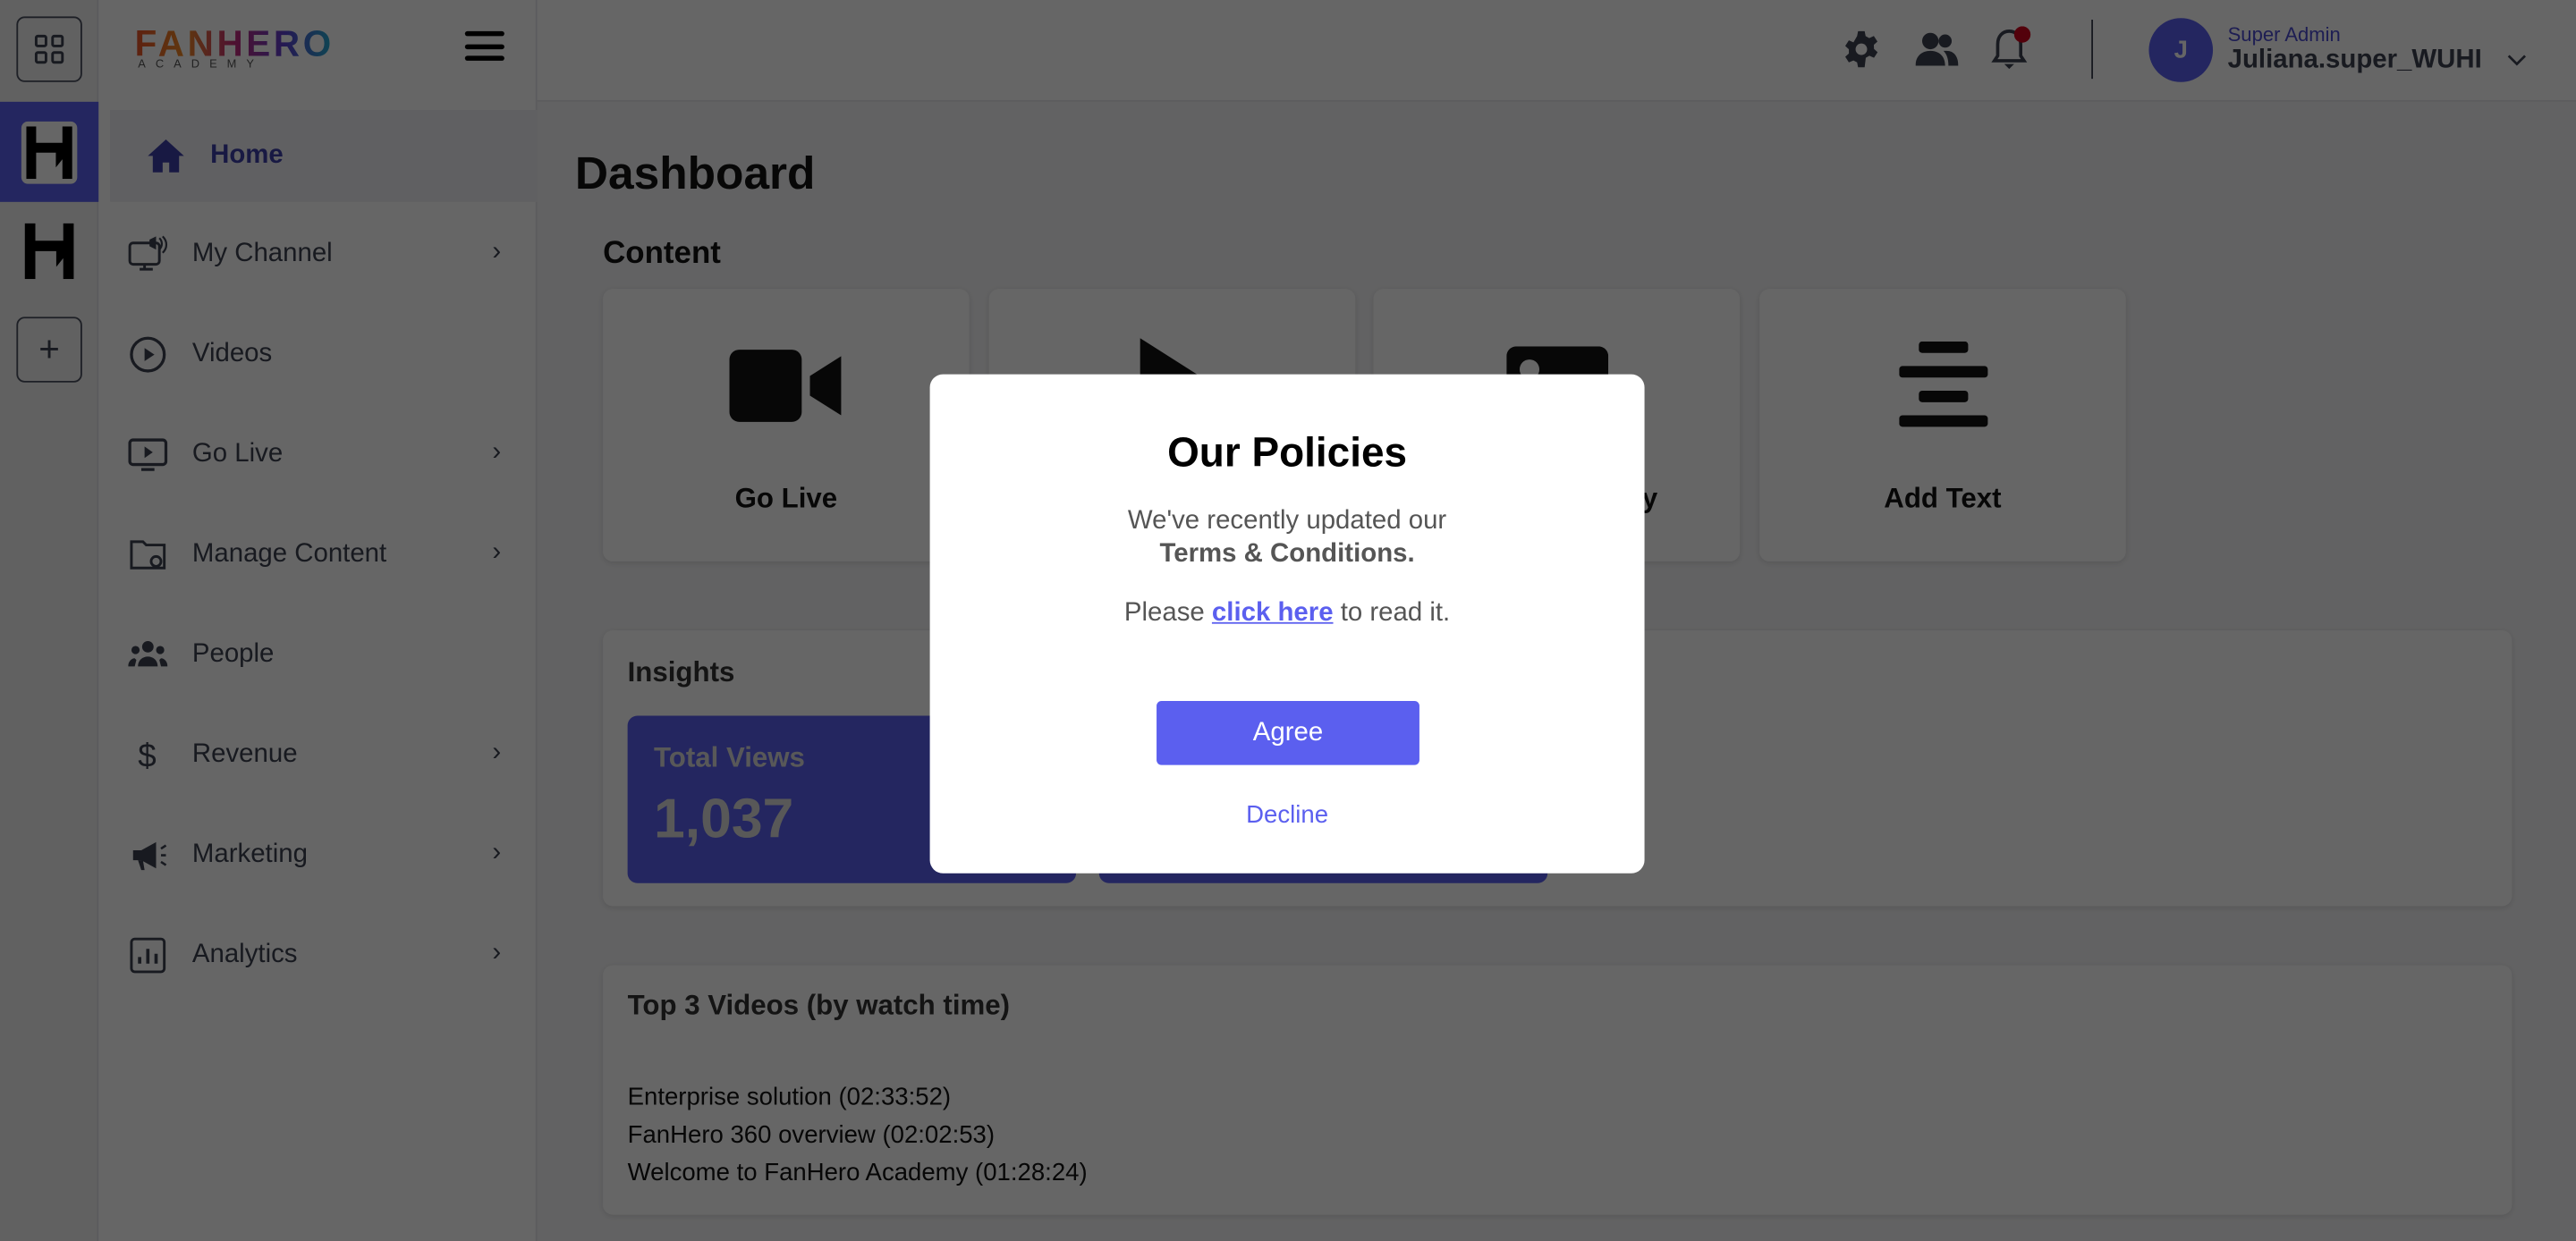 This screenshot has height=1241, width=2576. I want to click on notification-dot, so click(2022, 34).